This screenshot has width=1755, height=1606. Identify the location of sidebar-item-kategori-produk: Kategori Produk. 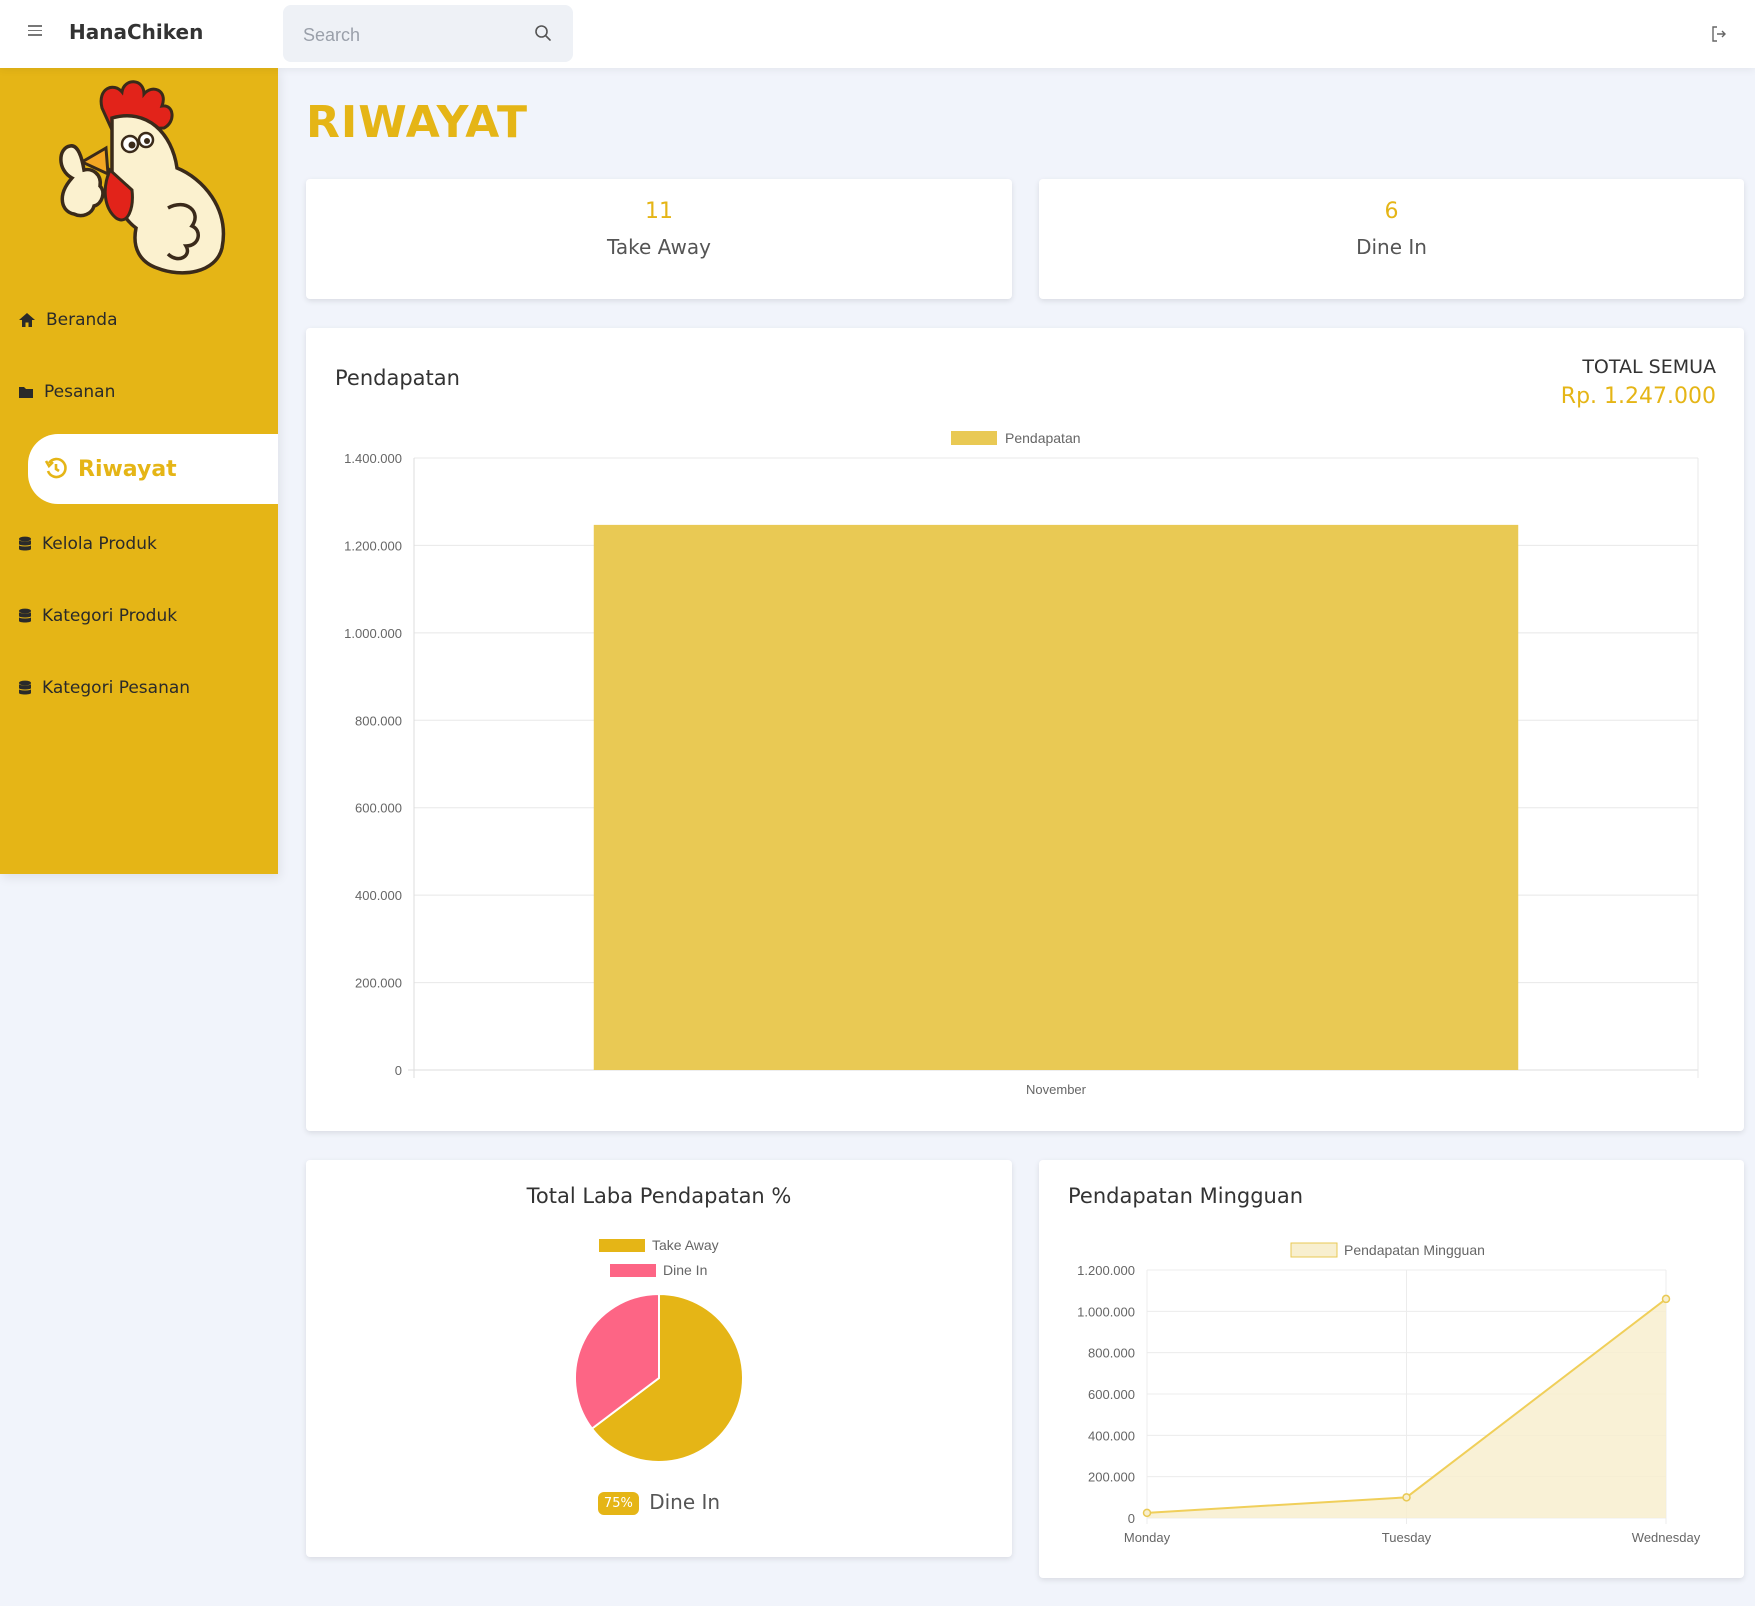
(97, 616).